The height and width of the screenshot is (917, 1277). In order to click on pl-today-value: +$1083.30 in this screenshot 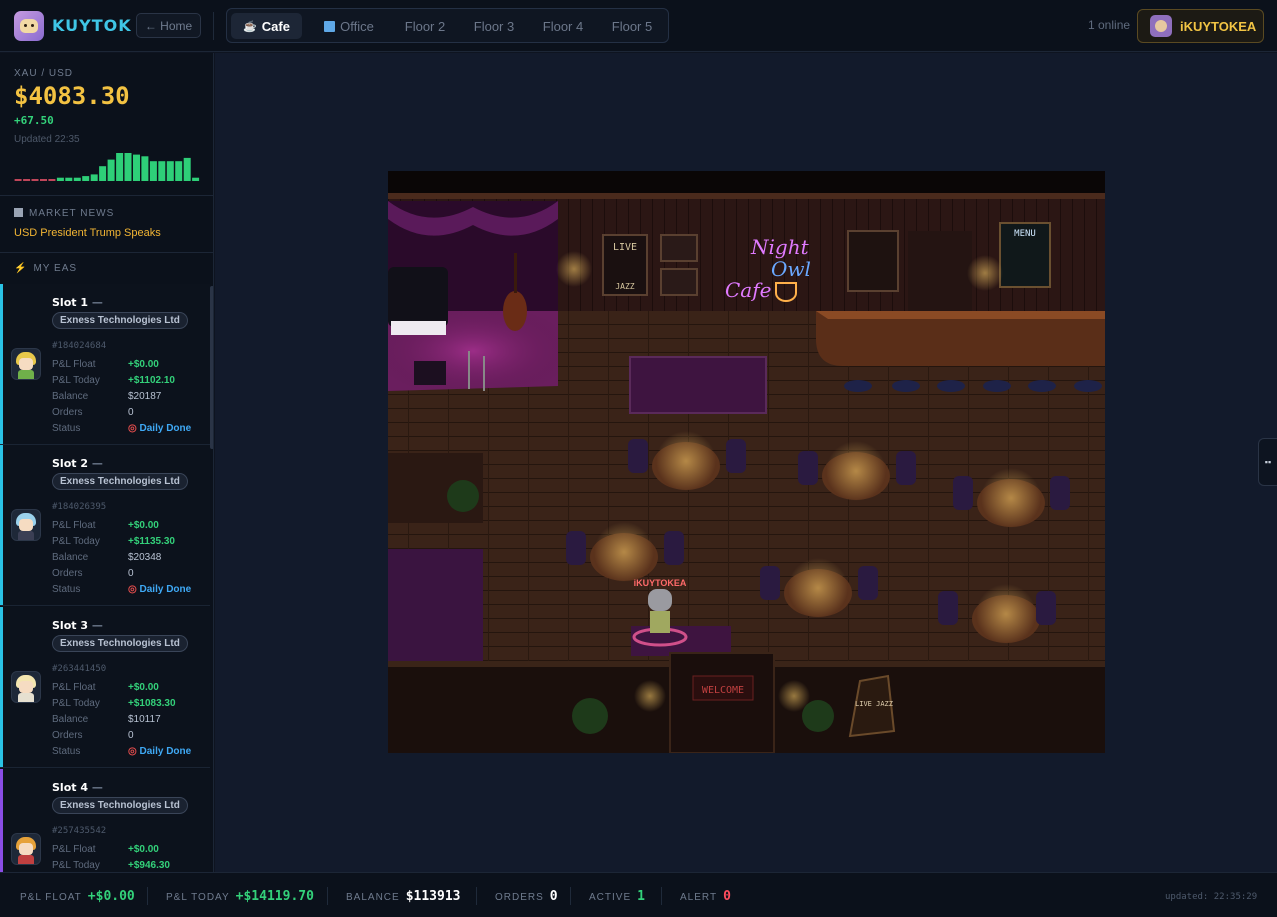, I will do `click(152, 703)`.